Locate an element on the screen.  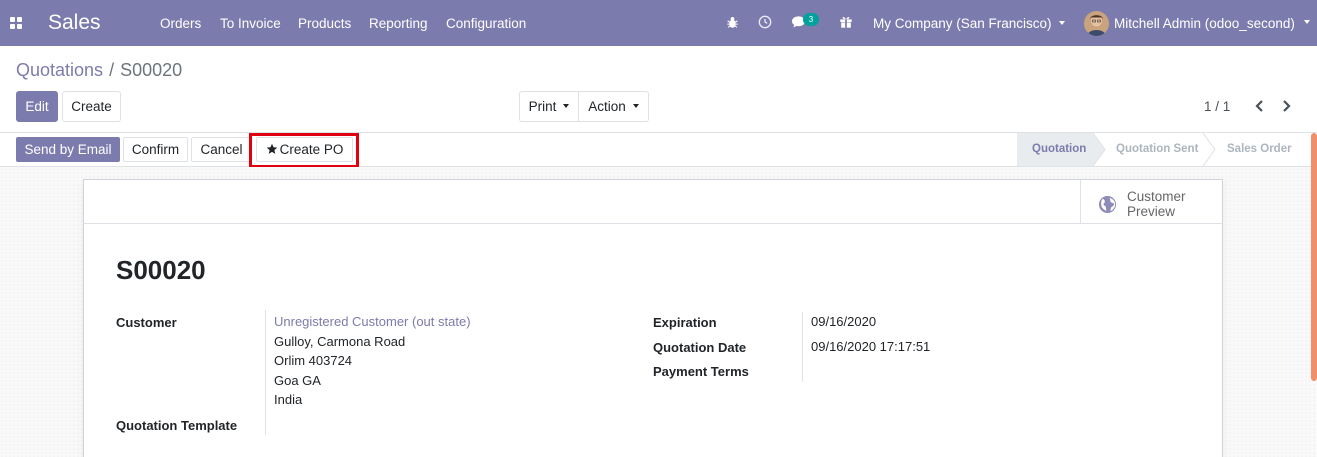
create-button: Create is located at coordinates (91, 106).